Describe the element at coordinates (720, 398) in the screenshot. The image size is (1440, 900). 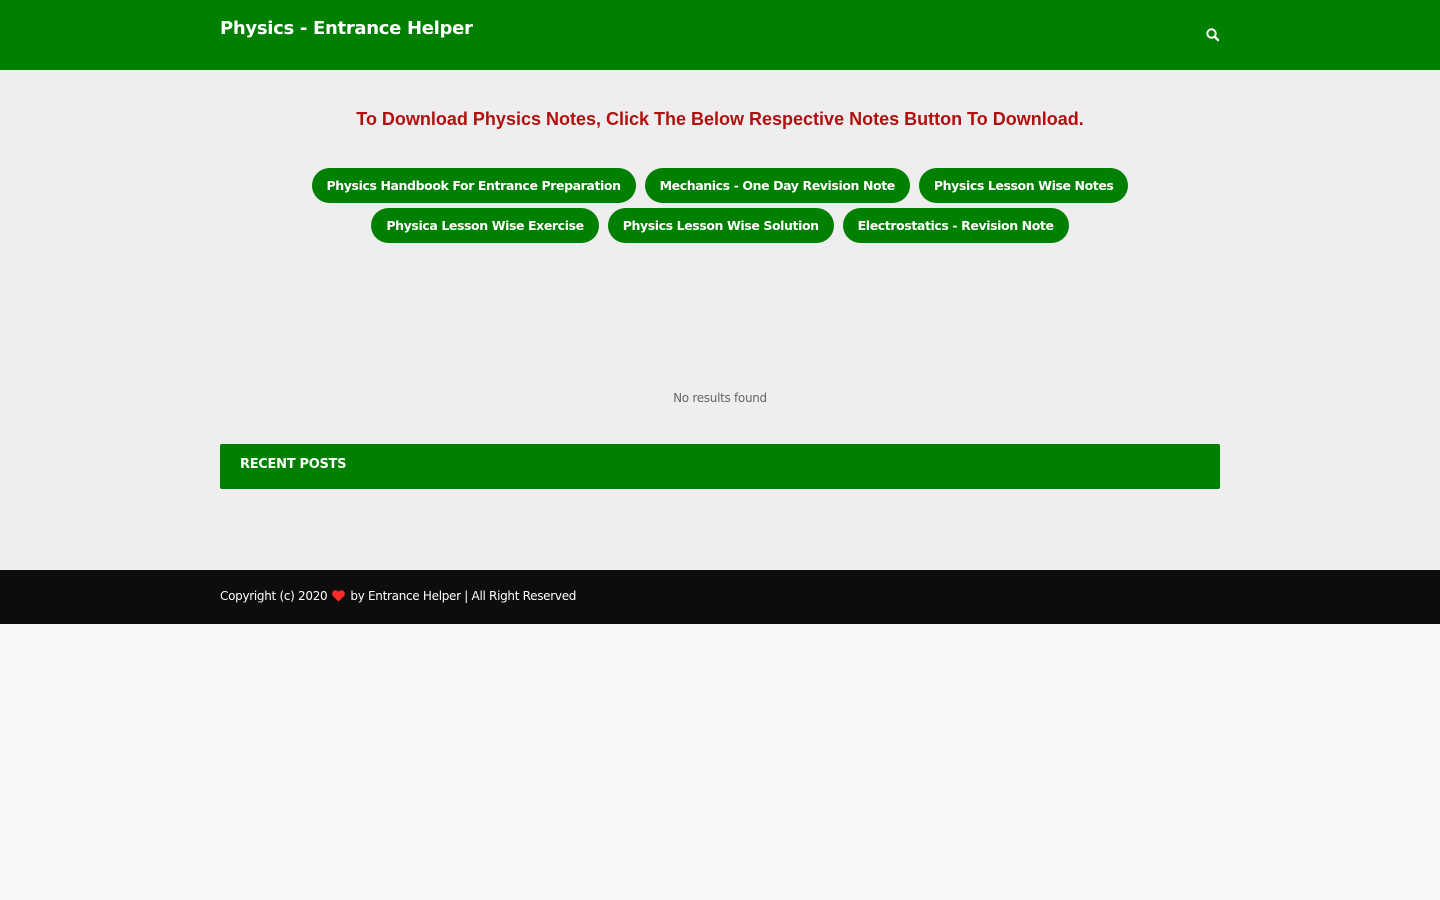
I see `no-results-text: No results found` at that location.